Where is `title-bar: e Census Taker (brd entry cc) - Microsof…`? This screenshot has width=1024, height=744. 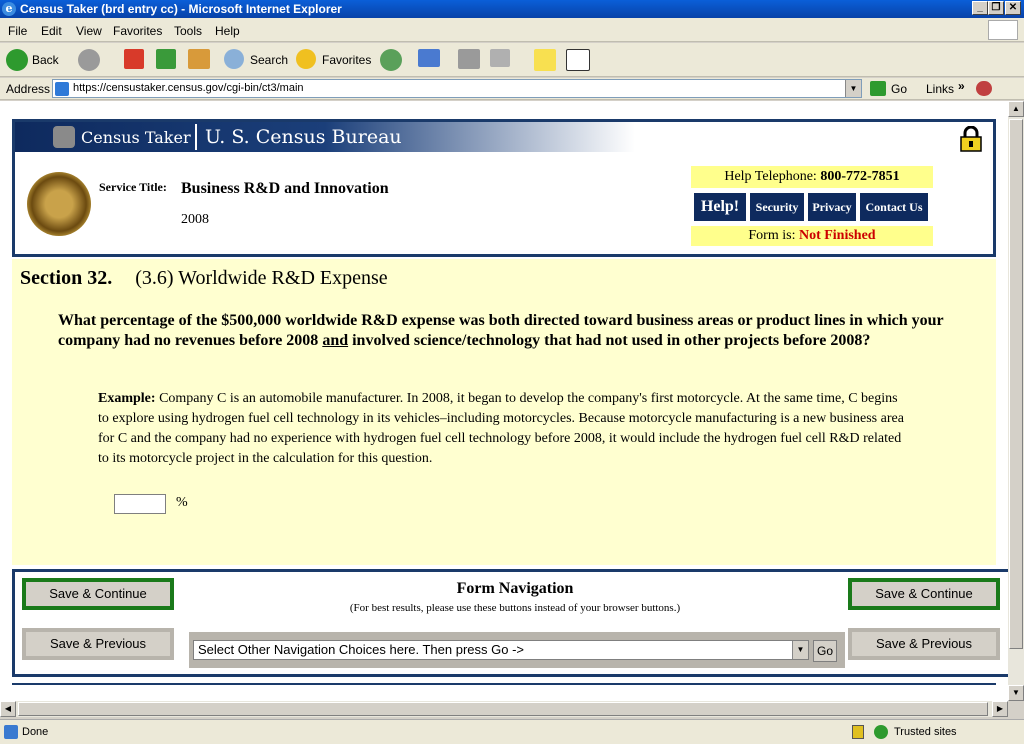 title-bar: e Census Taker (brd entry cc) - Microsof… is located at coordinates (512, 9).